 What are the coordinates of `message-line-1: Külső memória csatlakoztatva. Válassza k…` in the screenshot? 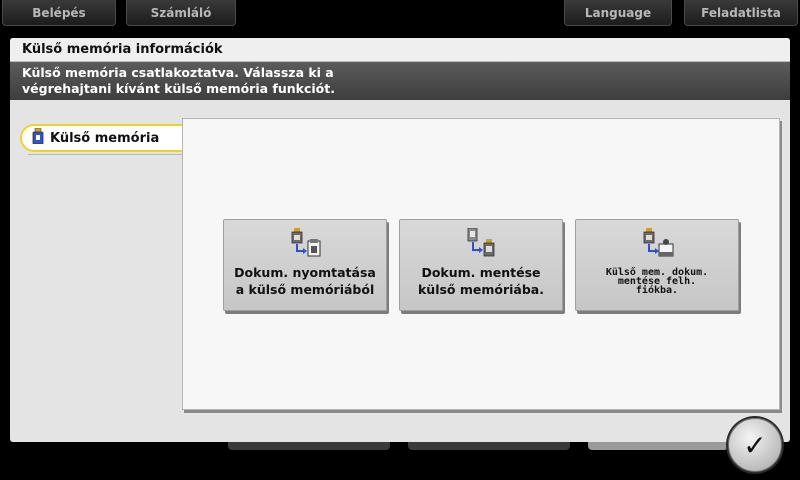 It's located at (178, 72).